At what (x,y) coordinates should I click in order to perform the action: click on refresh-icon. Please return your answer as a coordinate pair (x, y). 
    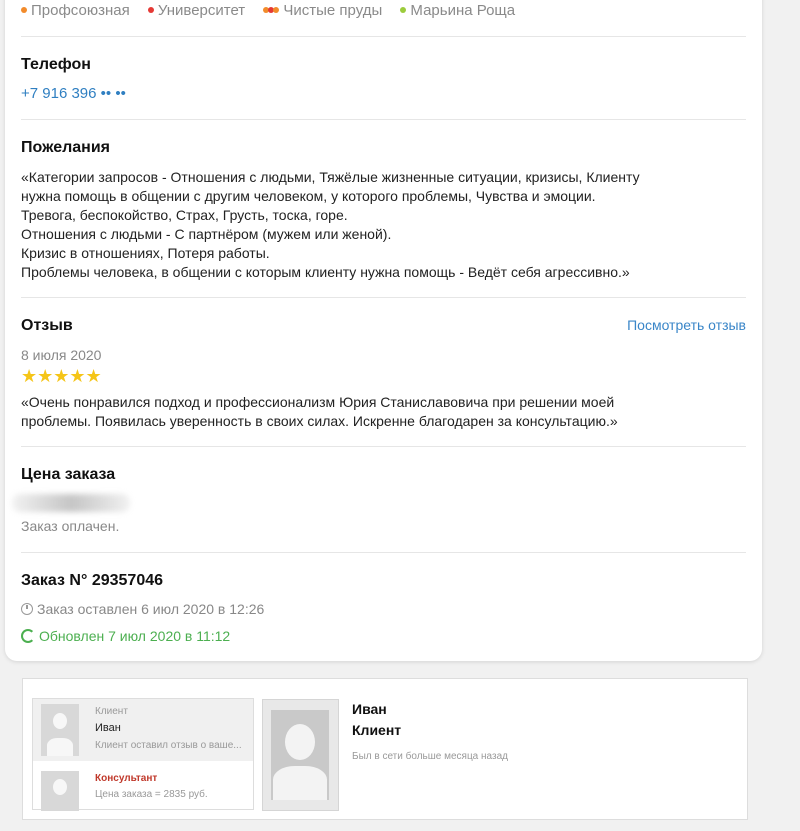
    Looking at the image, I should click on (28, 636).